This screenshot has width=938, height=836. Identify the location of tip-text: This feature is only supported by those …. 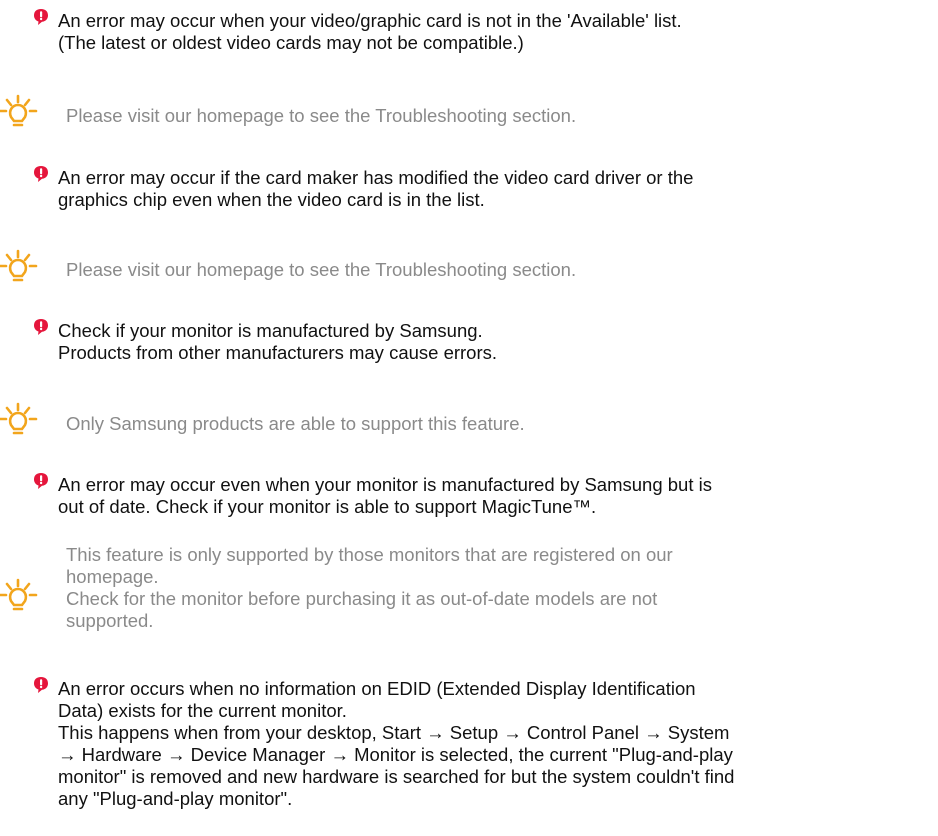
(487, 588).